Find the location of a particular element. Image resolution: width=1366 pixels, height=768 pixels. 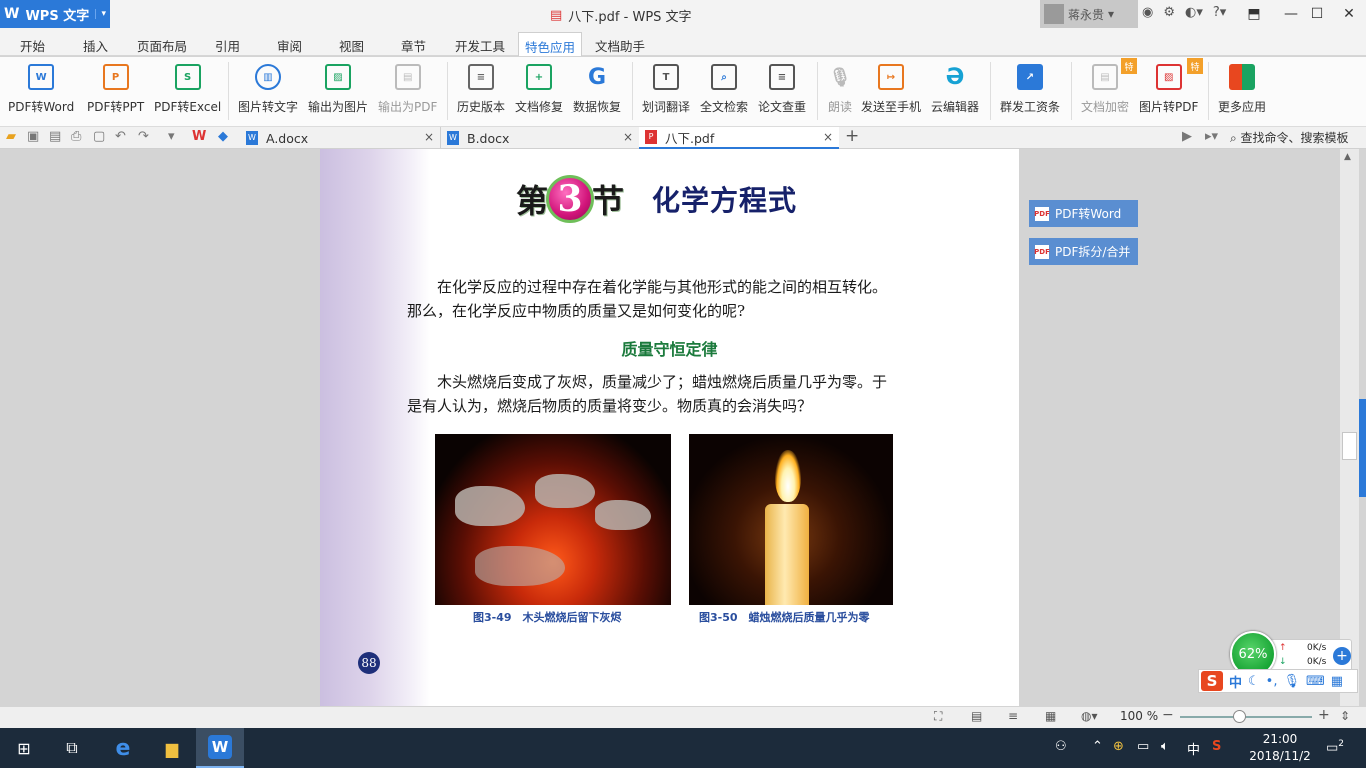

settings-icon: ⚙ is located at coordinates (1169, 12).